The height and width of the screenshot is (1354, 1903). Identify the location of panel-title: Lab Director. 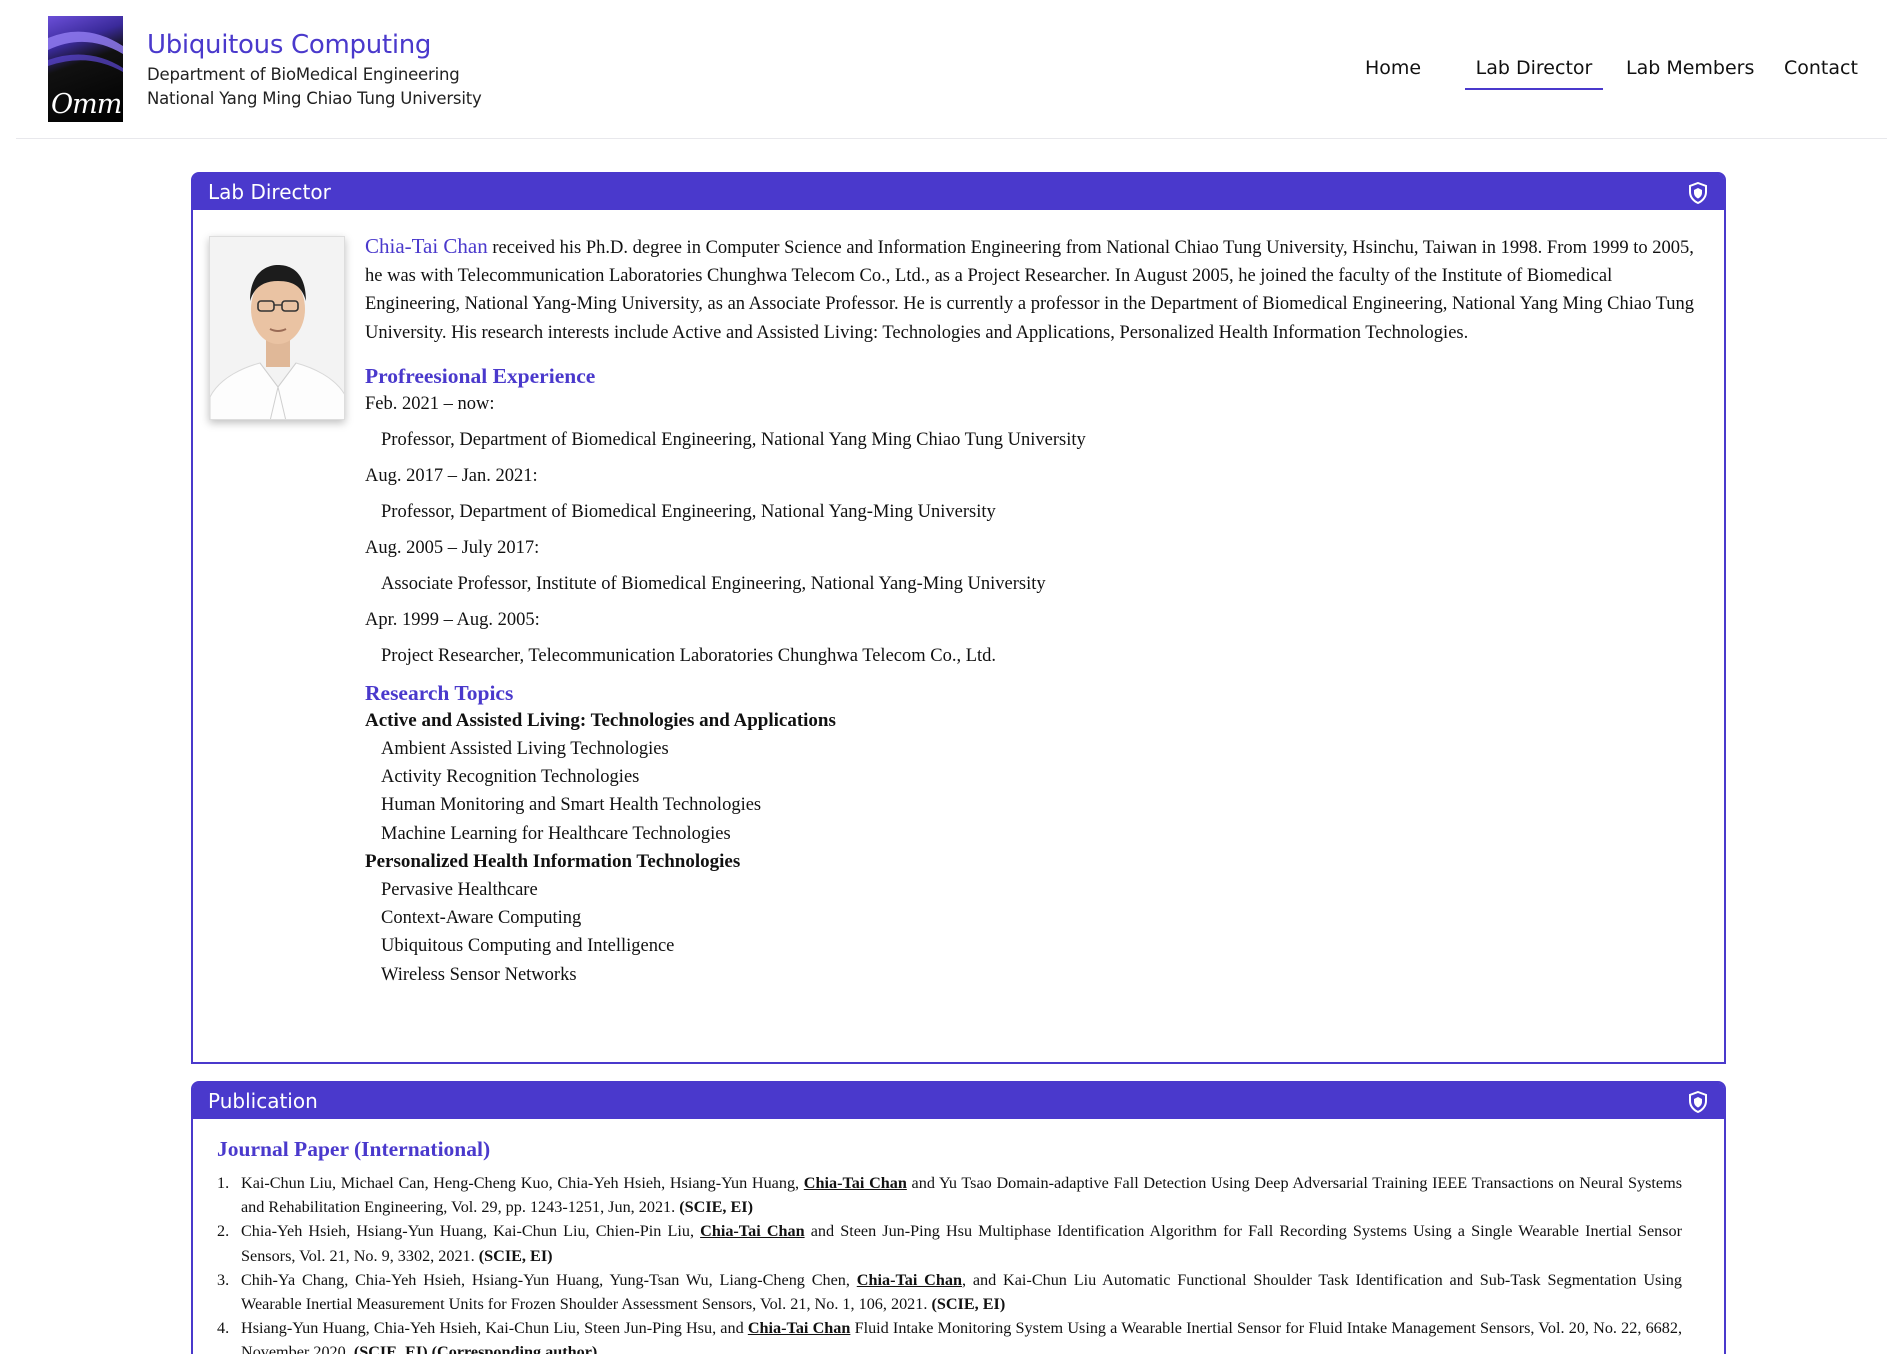
(269, 192).